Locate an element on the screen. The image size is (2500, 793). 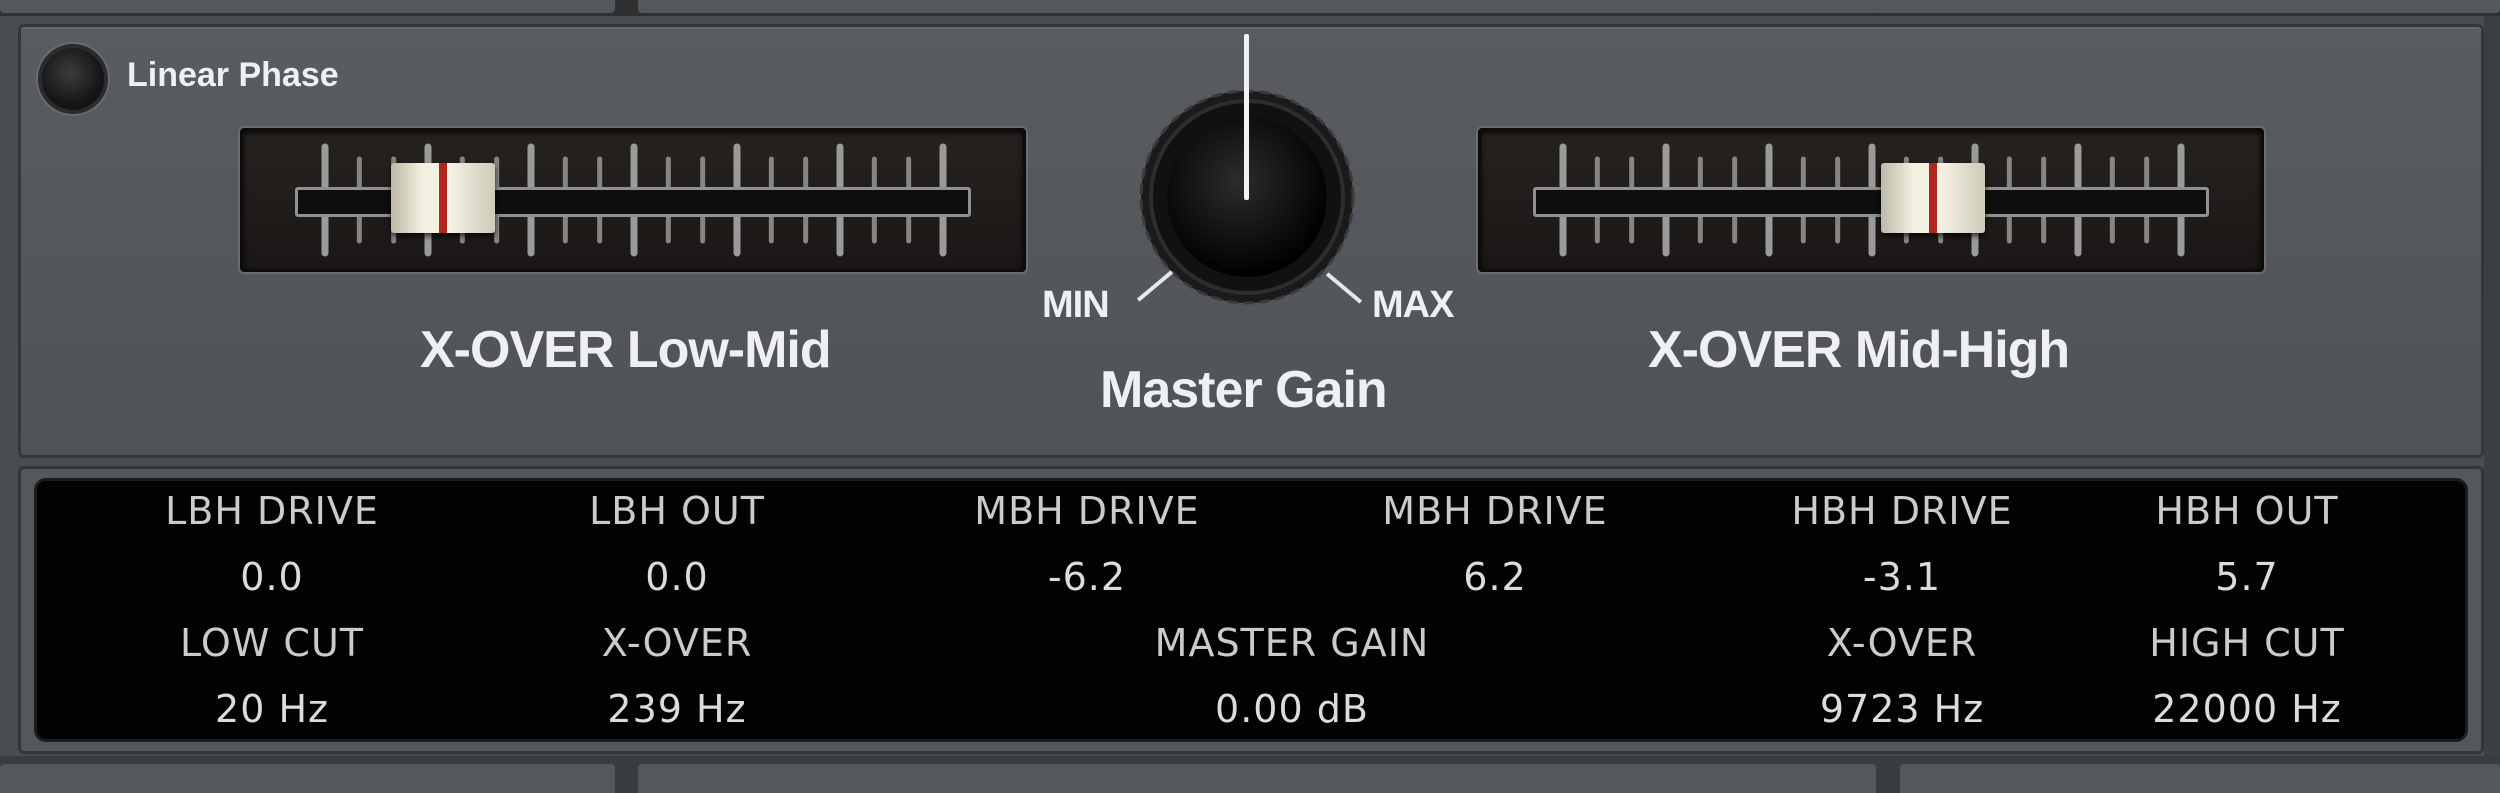
xover-mid-high-label: X-OVER Mid-High is located at coordinates (1859, 350).